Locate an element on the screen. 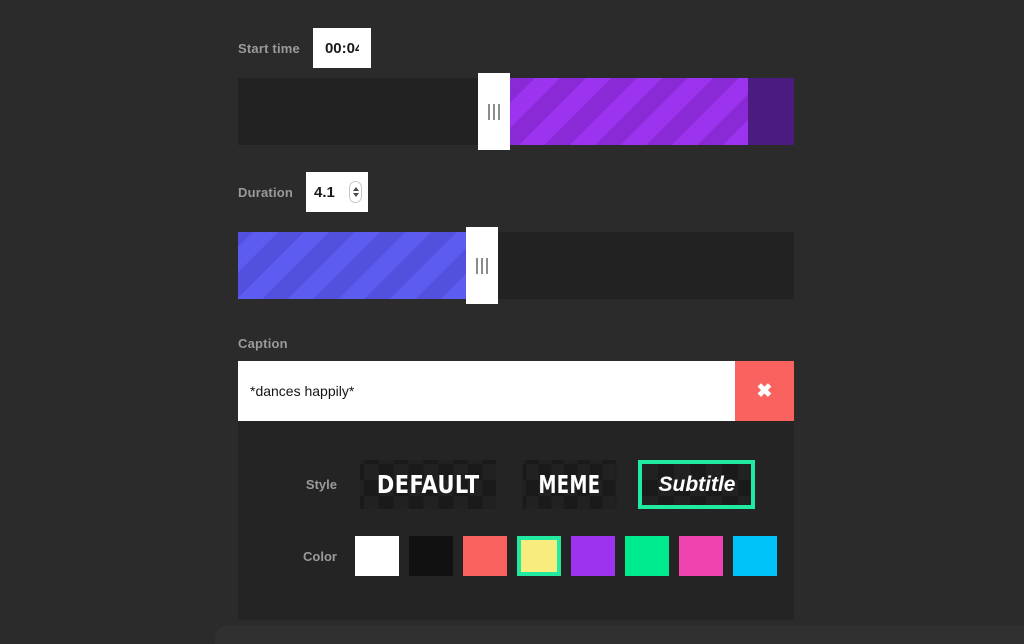 The image size is (1024, 644). chevron-up-icon is located at coordinates (355, 189).